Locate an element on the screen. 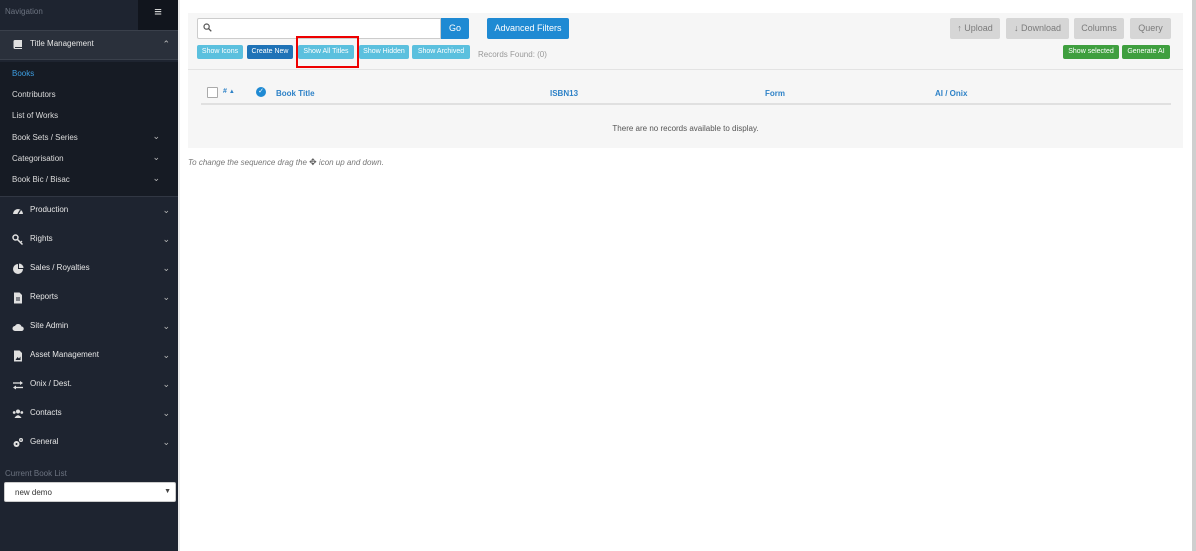 This screenshot has width=1196, height=551. sequence-hint-text-before: To change the sequence drag the is located at coordinates (249, 162).